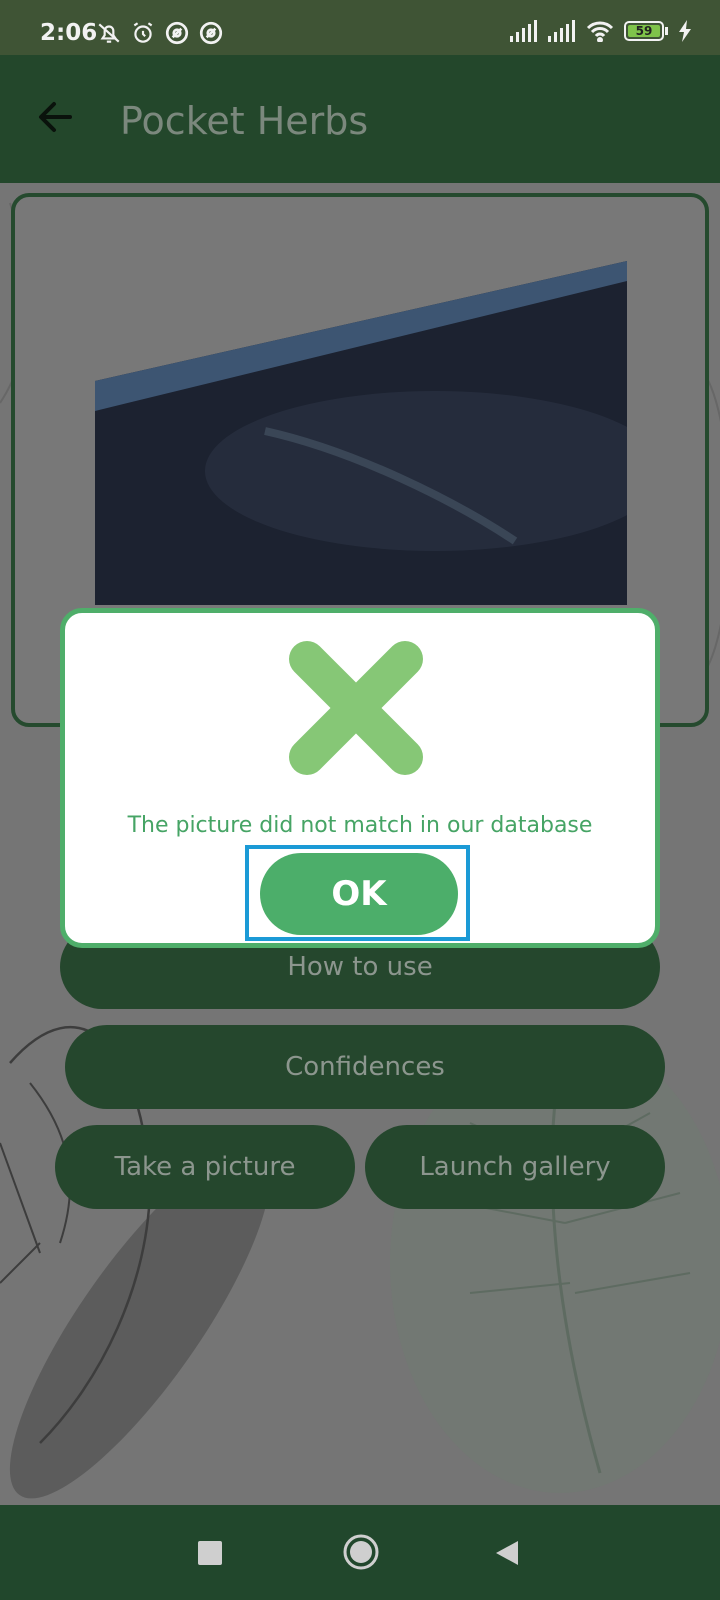 Image resolution: width=720 pixels, height=1600 pixels. Describe the element at coordinates (109, 33) in the screenshot. I see `notifications-off-icon` at that location.